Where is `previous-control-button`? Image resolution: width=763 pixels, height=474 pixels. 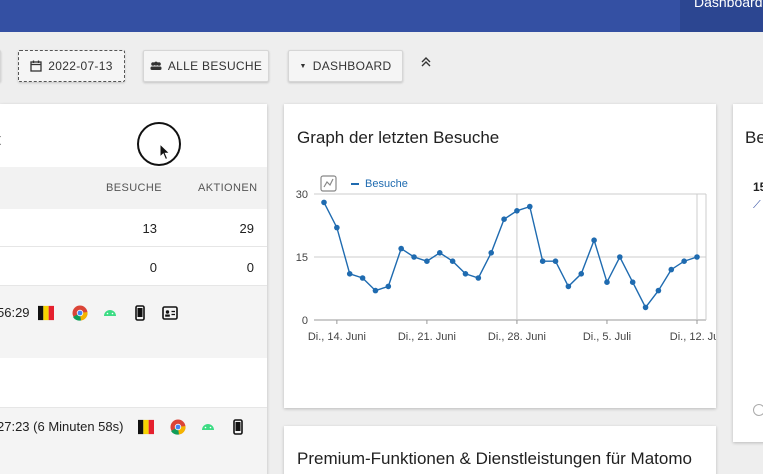
previous-control-button is located at coordinates (0, 66).